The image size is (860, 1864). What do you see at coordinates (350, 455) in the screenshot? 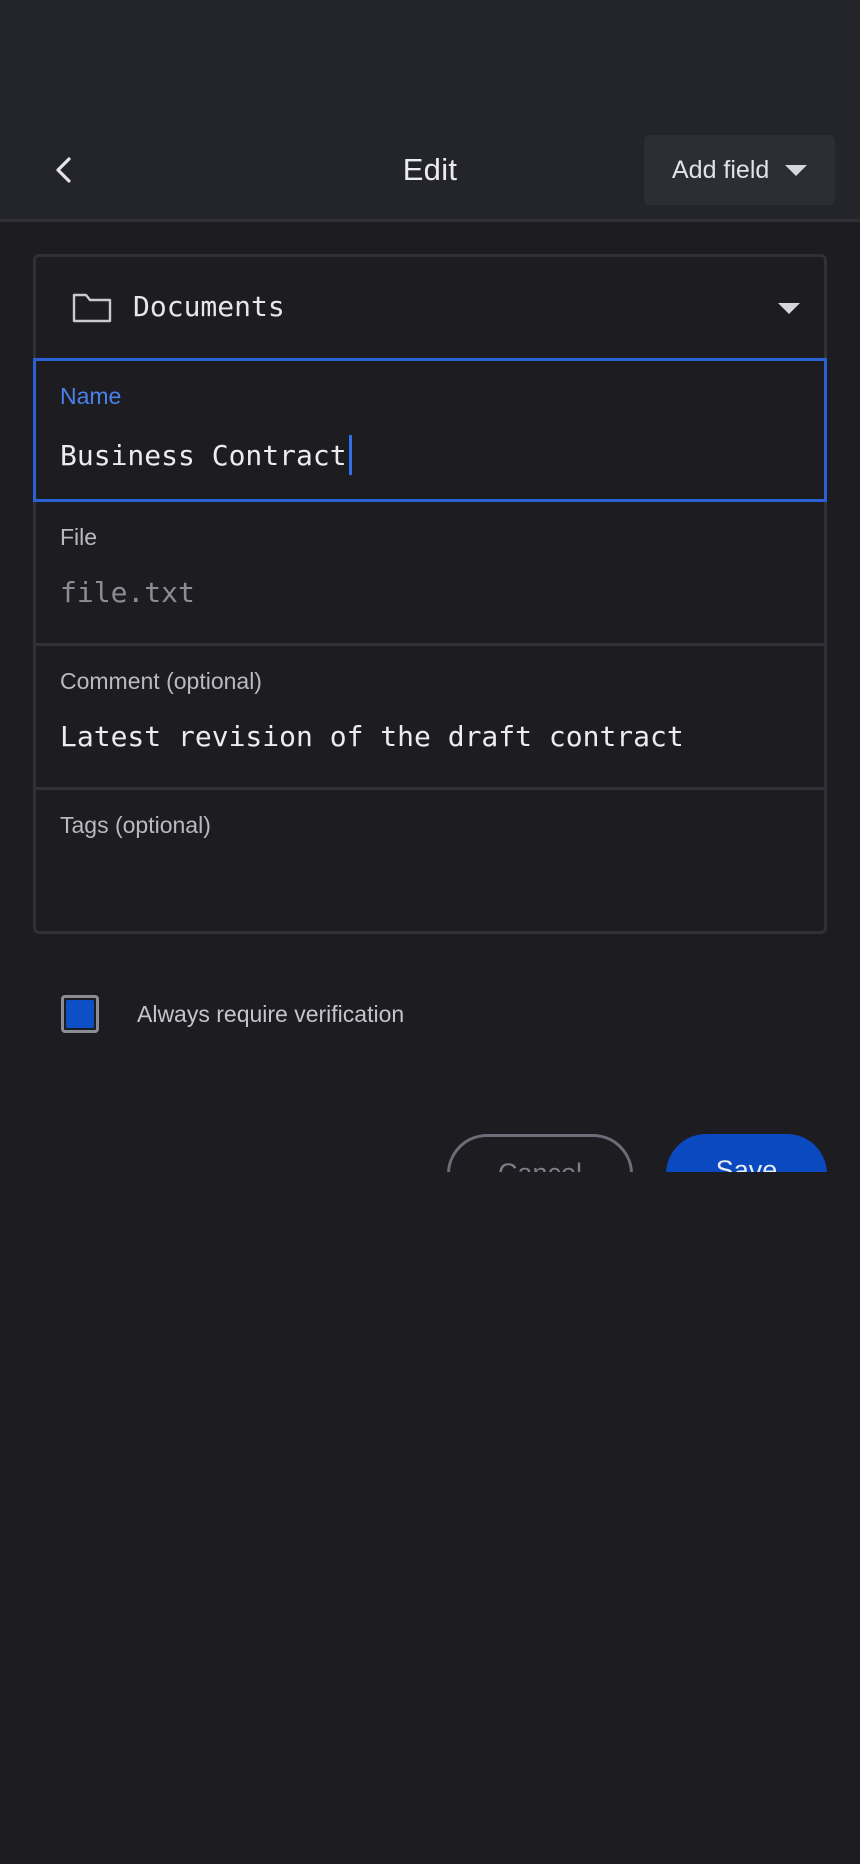
I see `text-cursor` at bounding box center [350, 455].